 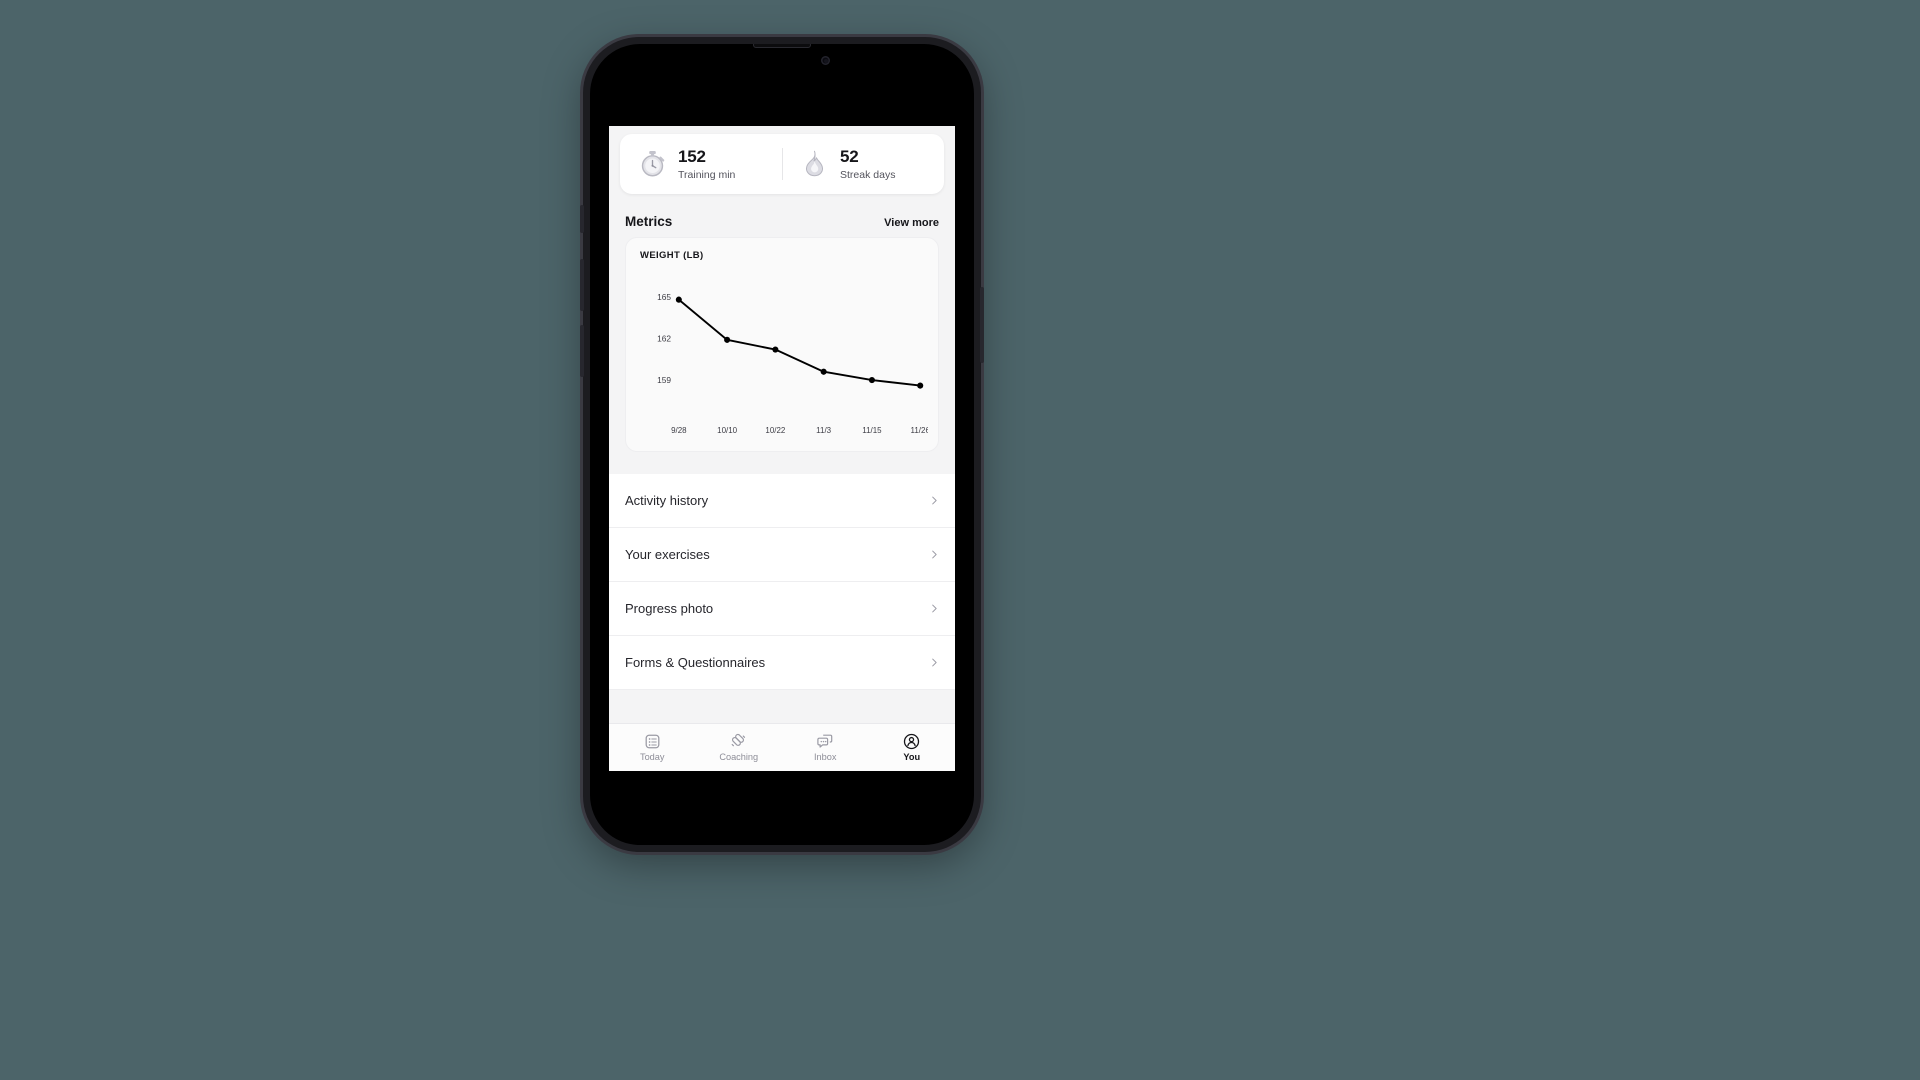 What do you see at coordinates (649, 221) in the screenshot?
I see `metrics-title: Metrics` at bounding box center [649, 221].